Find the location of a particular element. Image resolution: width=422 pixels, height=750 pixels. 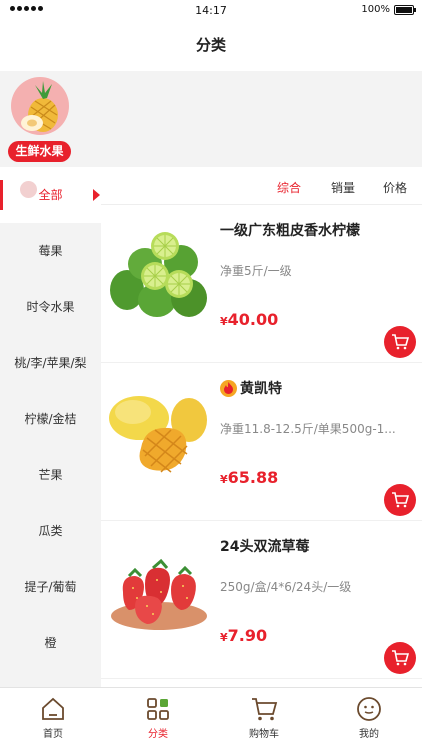

price-value: 7.90 is located at coordinates (247, 635).